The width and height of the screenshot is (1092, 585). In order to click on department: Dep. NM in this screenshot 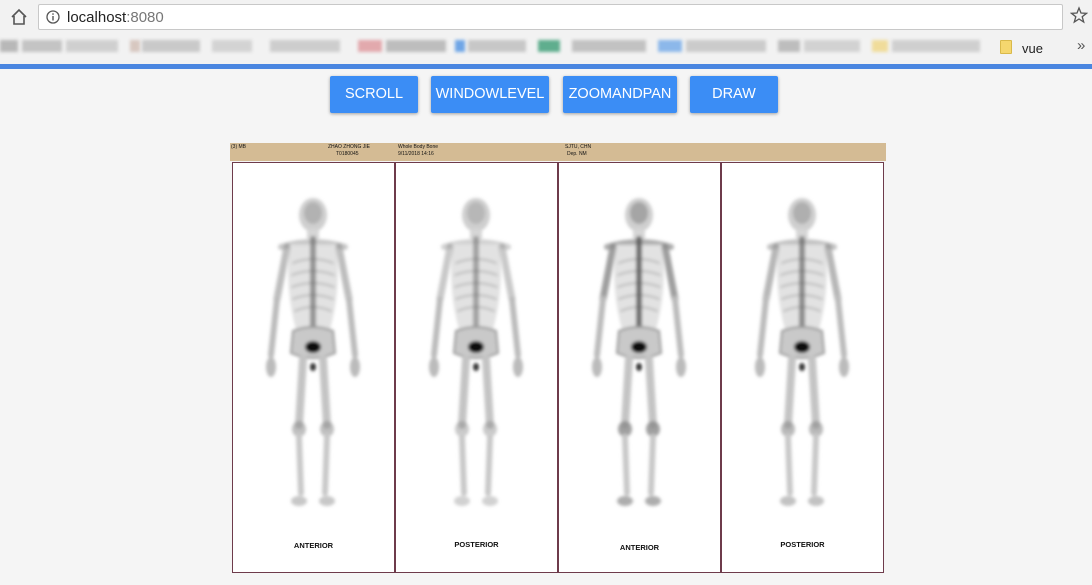, I will do `click(577, 154)`.